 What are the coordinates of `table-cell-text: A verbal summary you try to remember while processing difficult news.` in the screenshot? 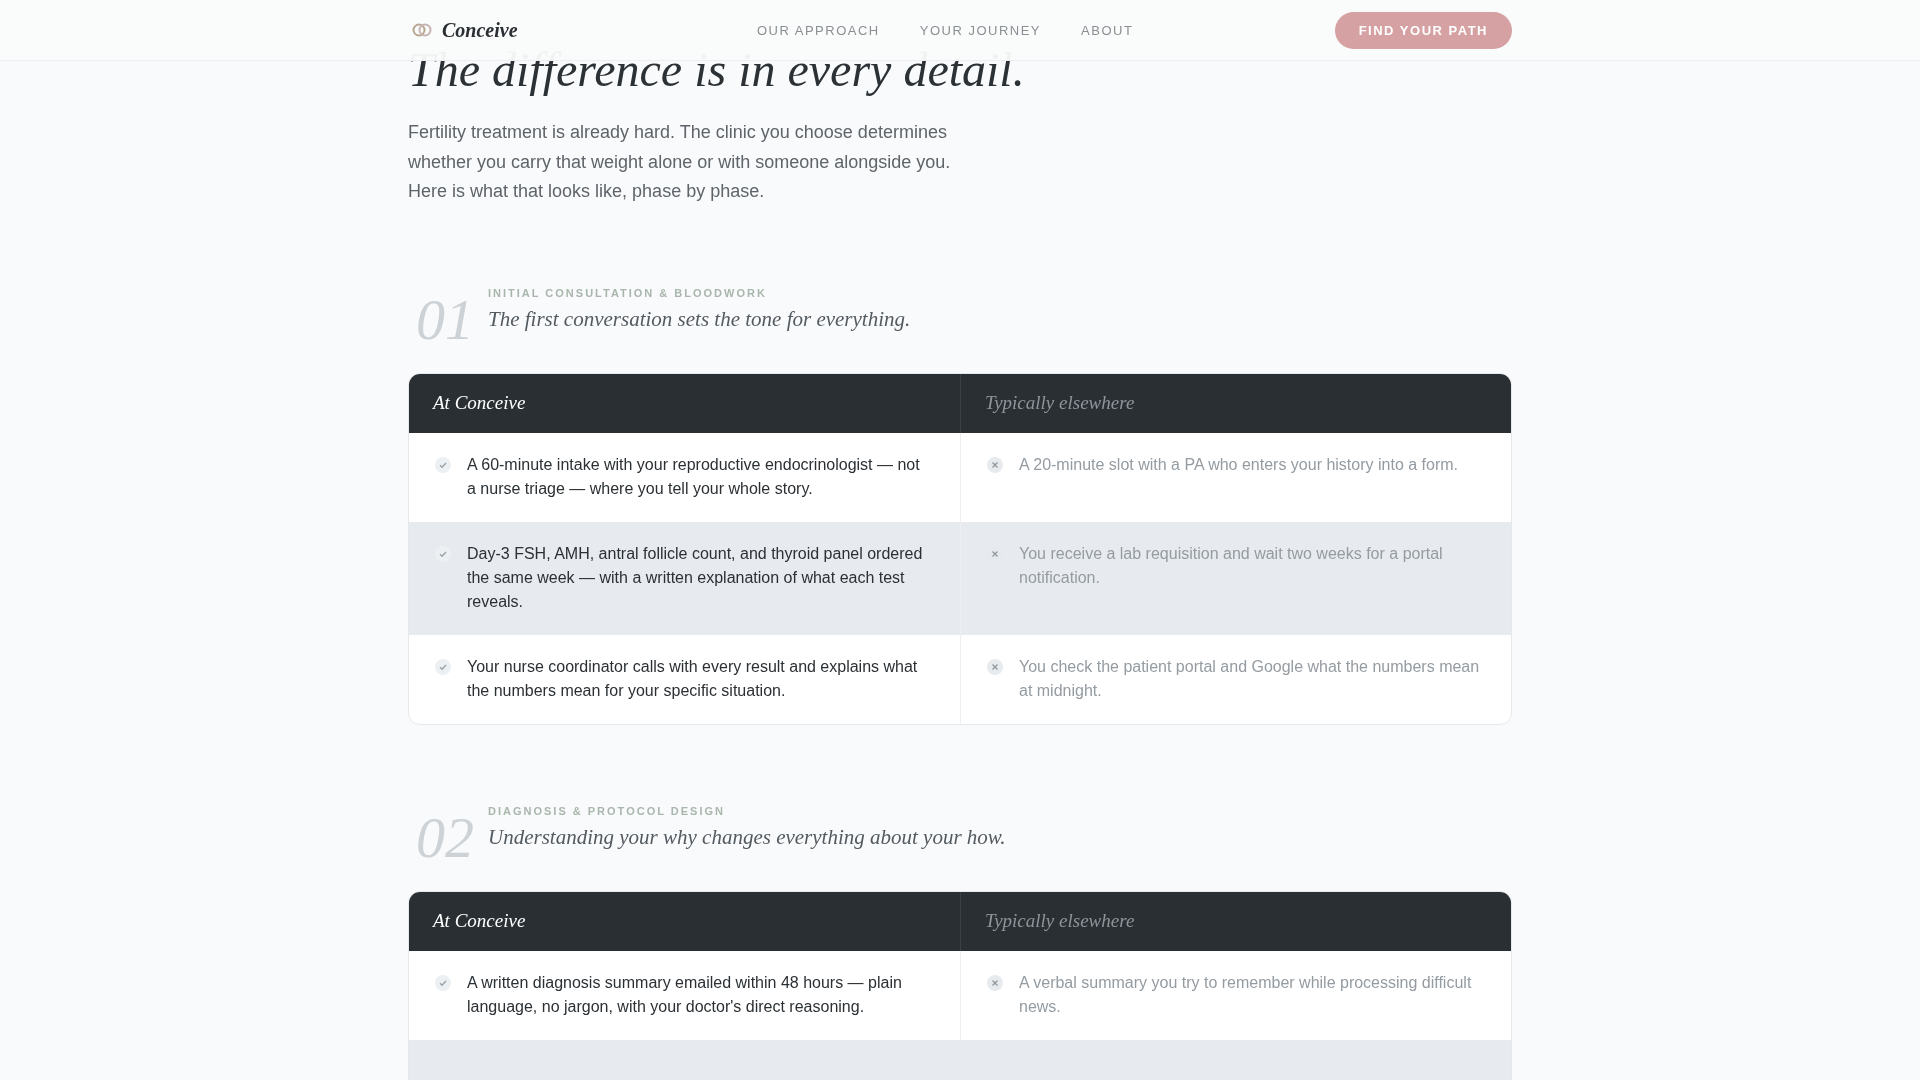 It's located at (1246, 994).